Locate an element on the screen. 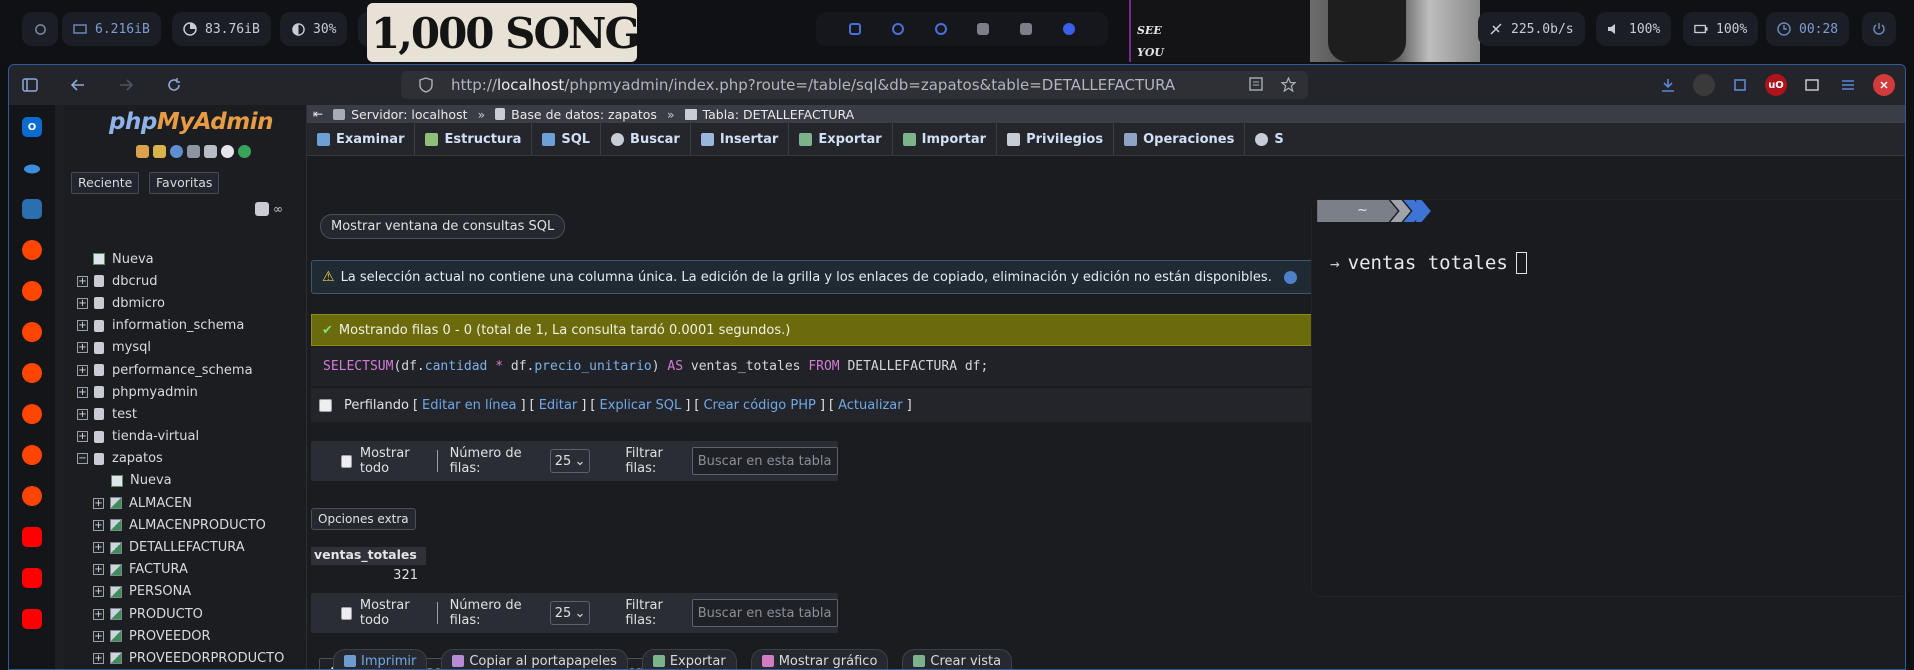  tab-importar: Importar is located at coordinates (945, 139).